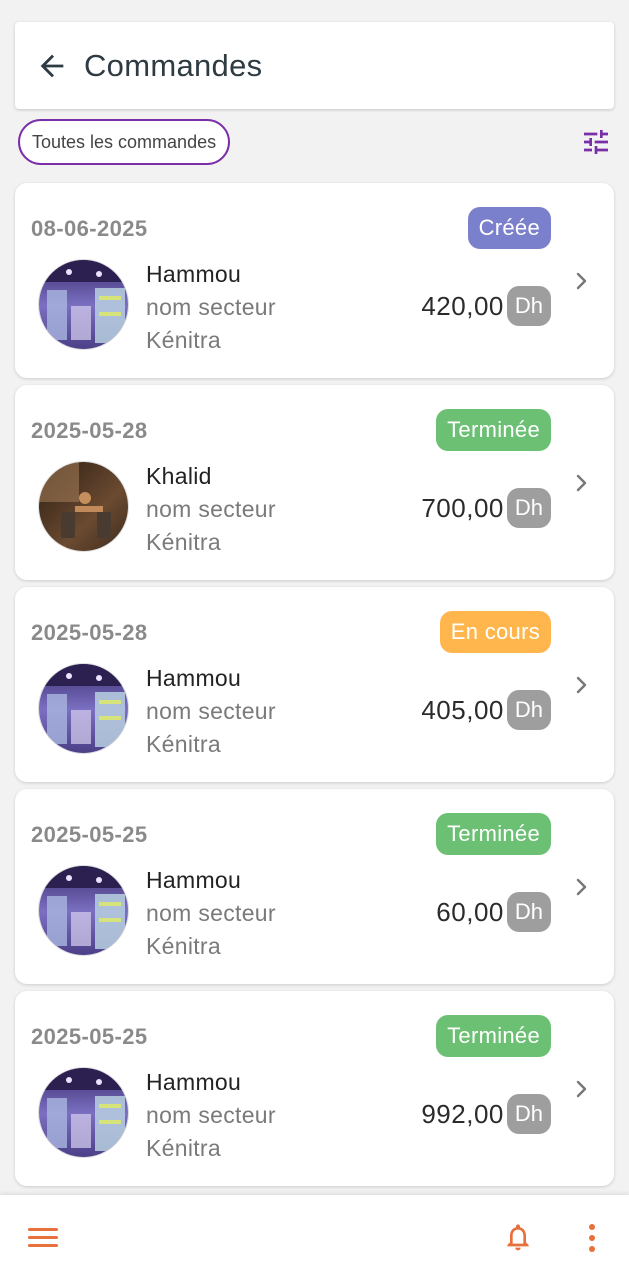  I want to click on app-header: Commandes, so click(314, 65).